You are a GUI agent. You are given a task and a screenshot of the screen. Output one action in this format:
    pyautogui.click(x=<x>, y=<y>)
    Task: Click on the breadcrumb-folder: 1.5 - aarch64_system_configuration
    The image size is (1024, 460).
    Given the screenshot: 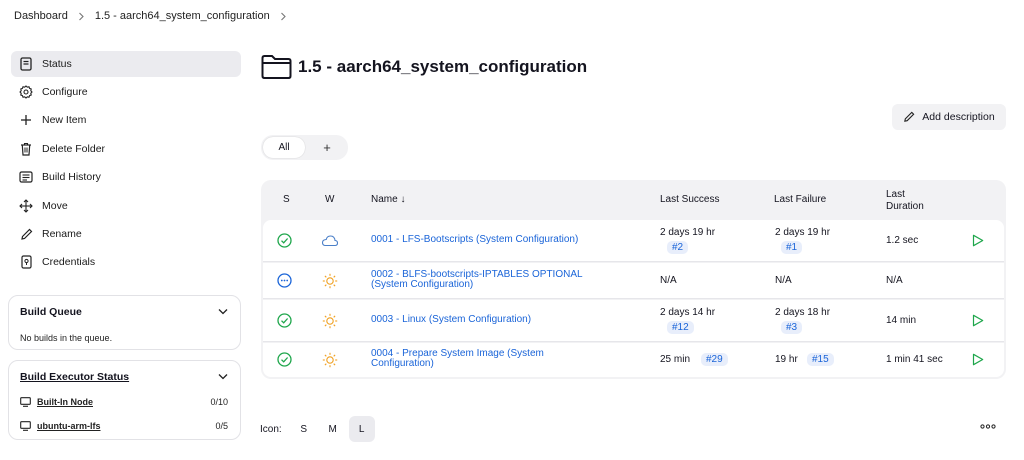 What is the action you would take?
    pyautogui.click(x=182, y=16)
    